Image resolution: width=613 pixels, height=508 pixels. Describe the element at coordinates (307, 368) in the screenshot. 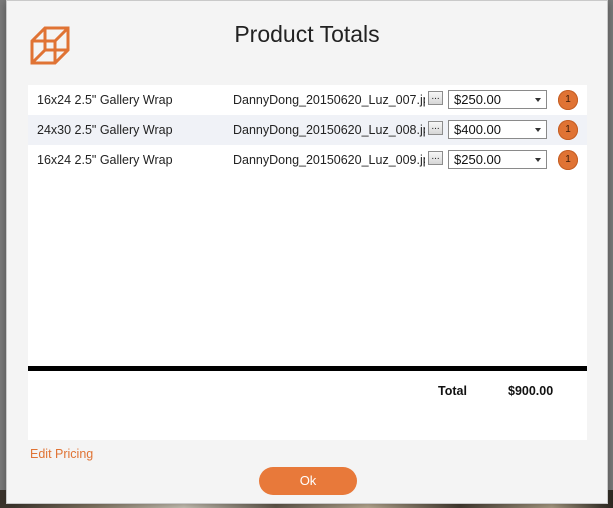

I see `totals-divider` at that location.